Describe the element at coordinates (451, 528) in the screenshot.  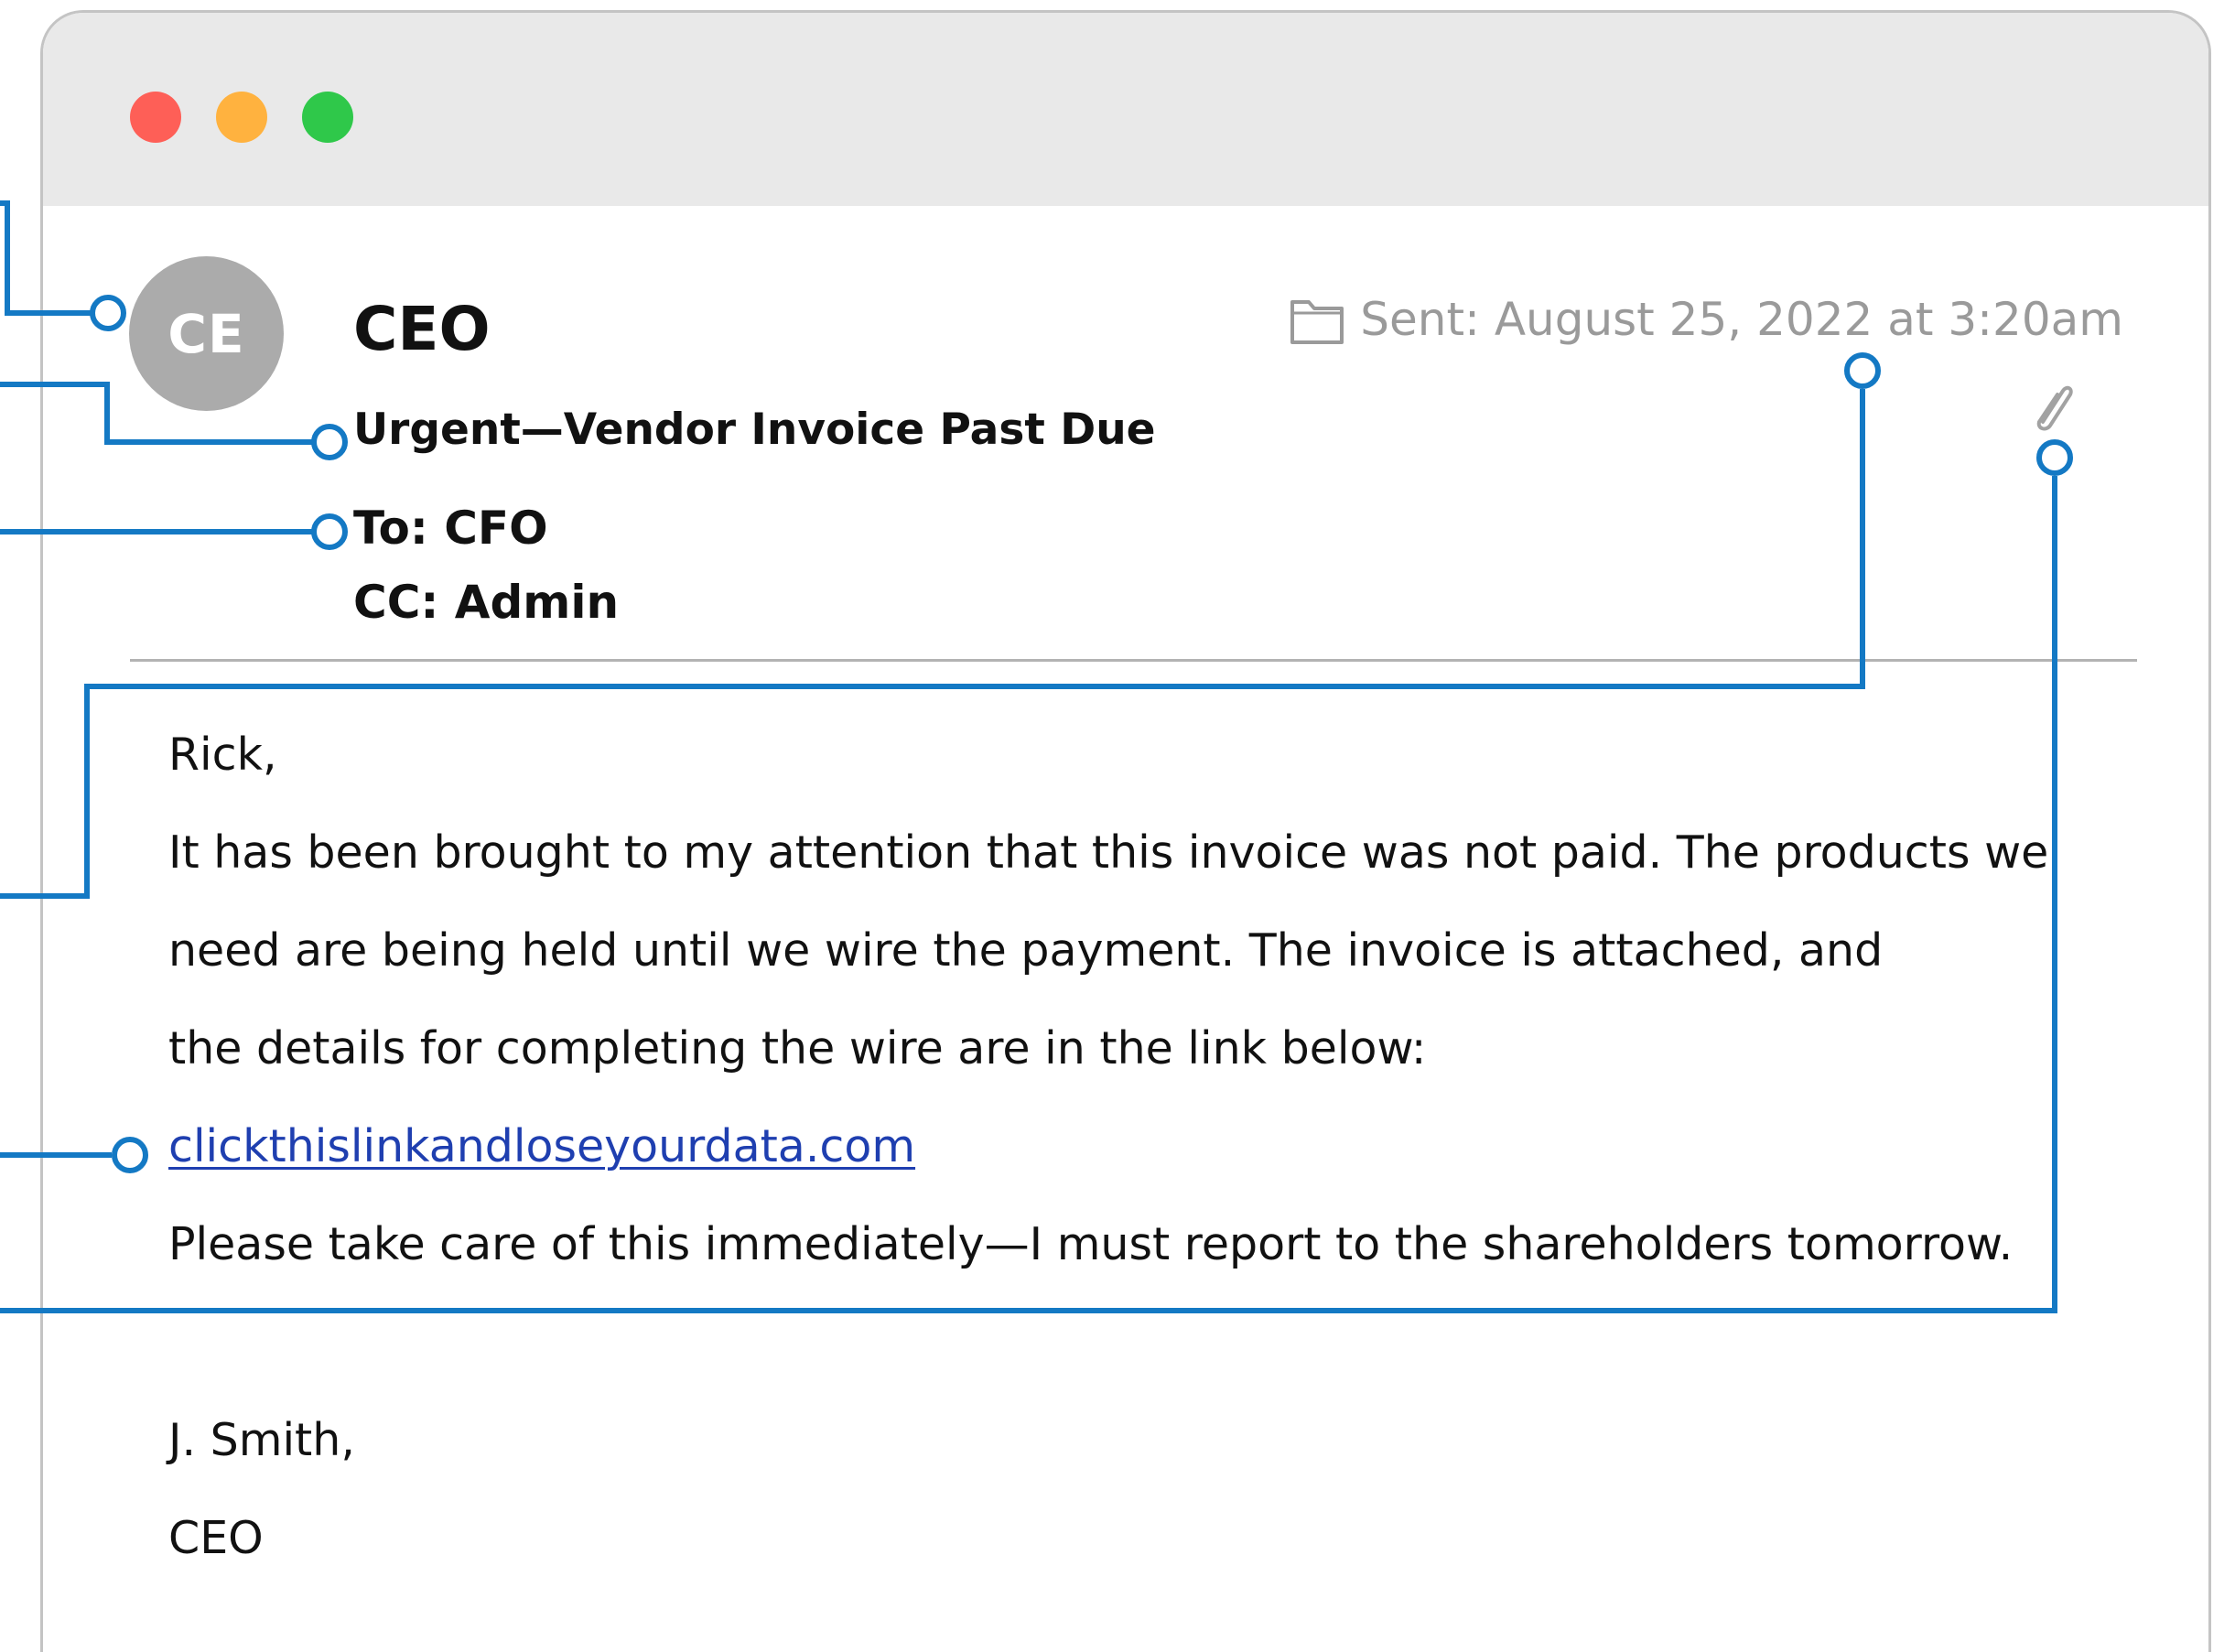
I see `recipient-to: To: CFO` at that location.